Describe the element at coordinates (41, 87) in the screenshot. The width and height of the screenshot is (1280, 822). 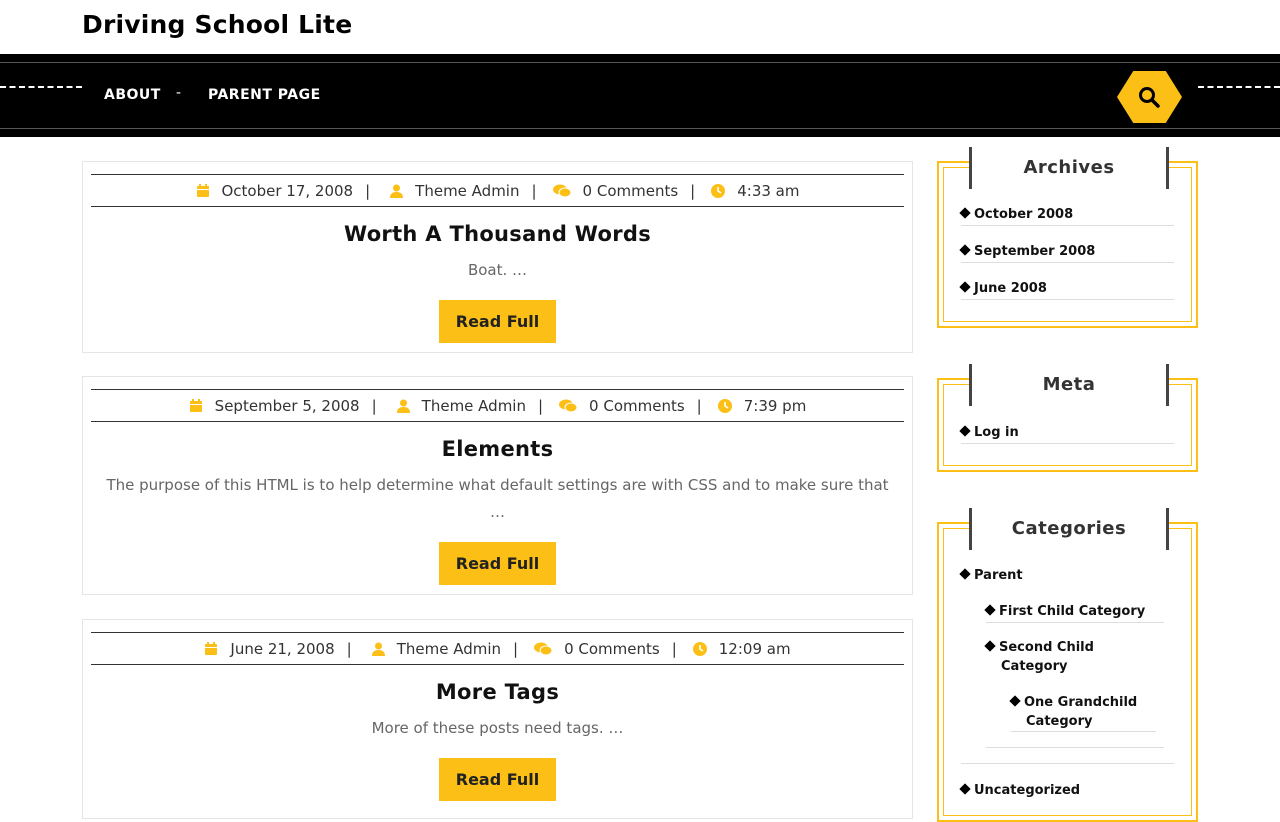
I see `nav-dash-left` at that location.